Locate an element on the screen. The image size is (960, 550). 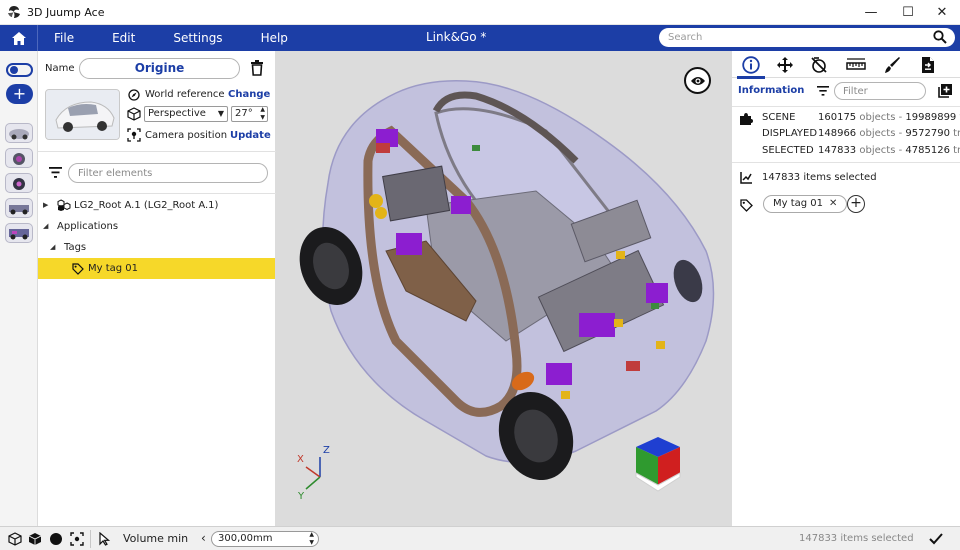
menu-help: Help is located at coordinates (274, 38).